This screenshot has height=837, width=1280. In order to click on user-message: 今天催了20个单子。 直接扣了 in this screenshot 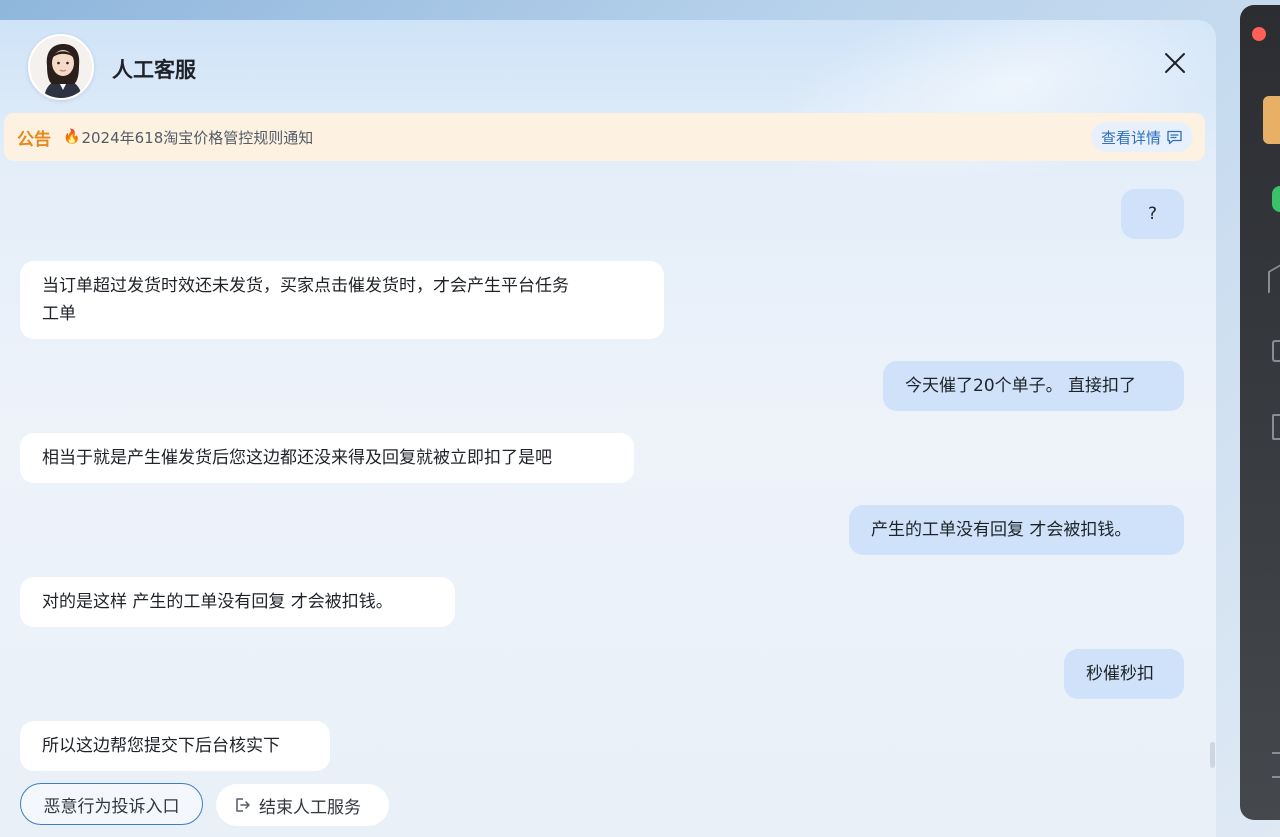, I will do `click(1033, 386)`.